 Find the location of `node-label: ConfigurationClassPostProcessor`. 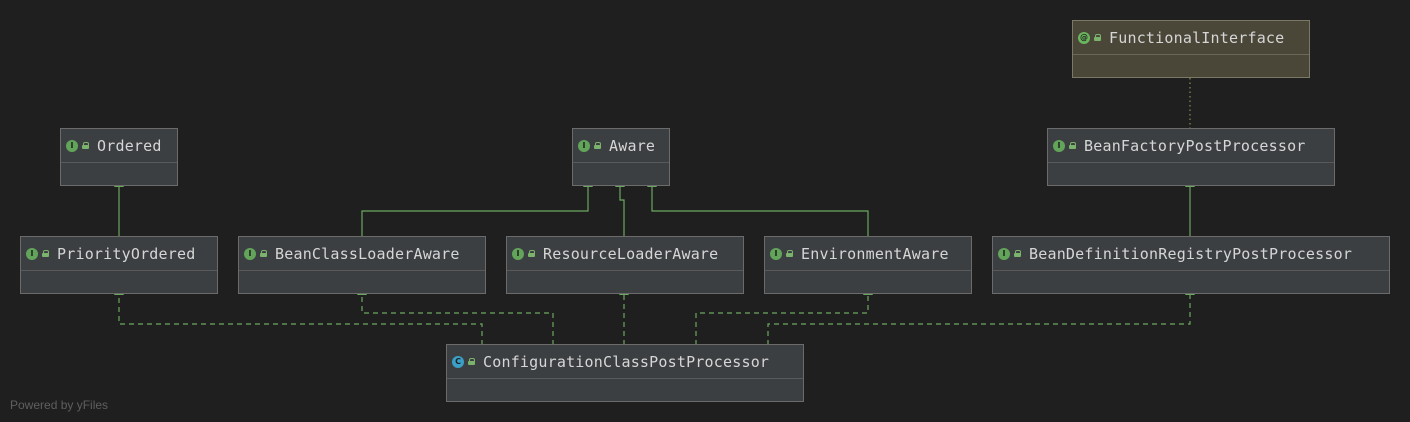

node-label: ConfigurationClassPostProcessor is located at coordinates (626, 361).